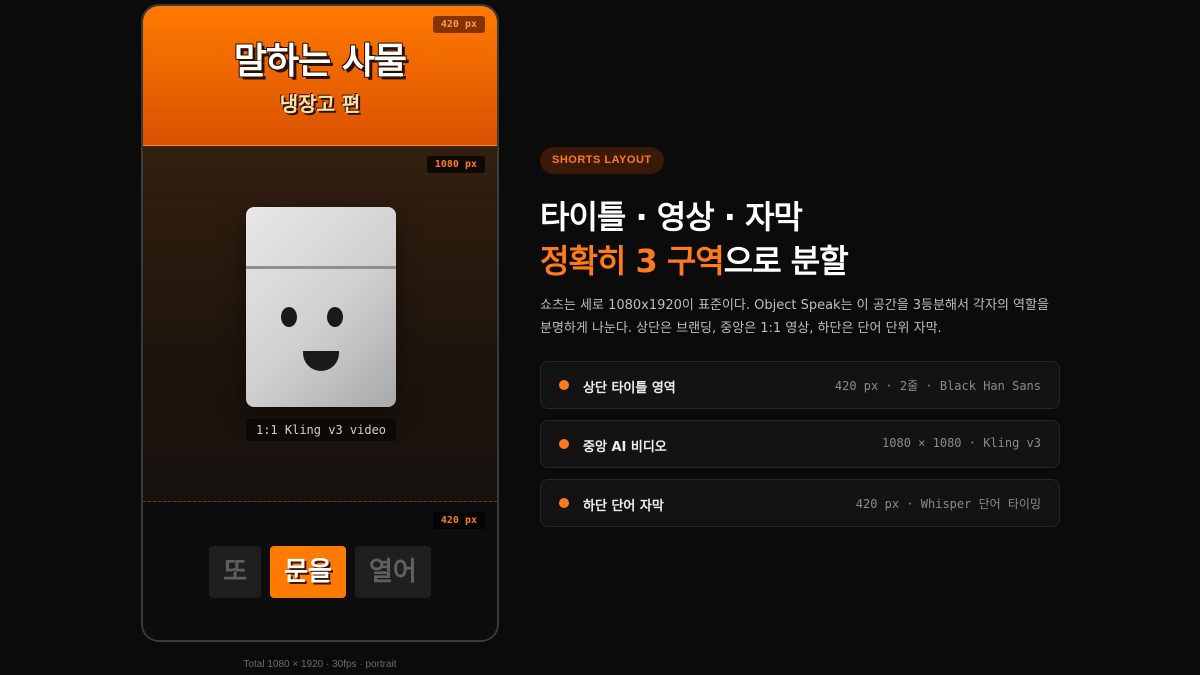 The width and height of the screenshot is (1200, 675). I want to click on subtitle-words: 또 문을 열어, so click(320, 572).